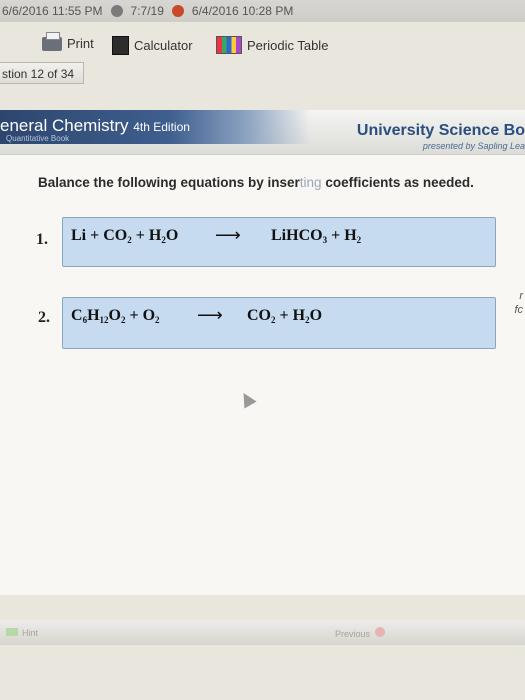 Image resolution: width=525 pixels, height=700 pixels. What do you see at coordinates (12, 632) in the screenshot?
I see `hint-icon` at bounding box center [12, 632].